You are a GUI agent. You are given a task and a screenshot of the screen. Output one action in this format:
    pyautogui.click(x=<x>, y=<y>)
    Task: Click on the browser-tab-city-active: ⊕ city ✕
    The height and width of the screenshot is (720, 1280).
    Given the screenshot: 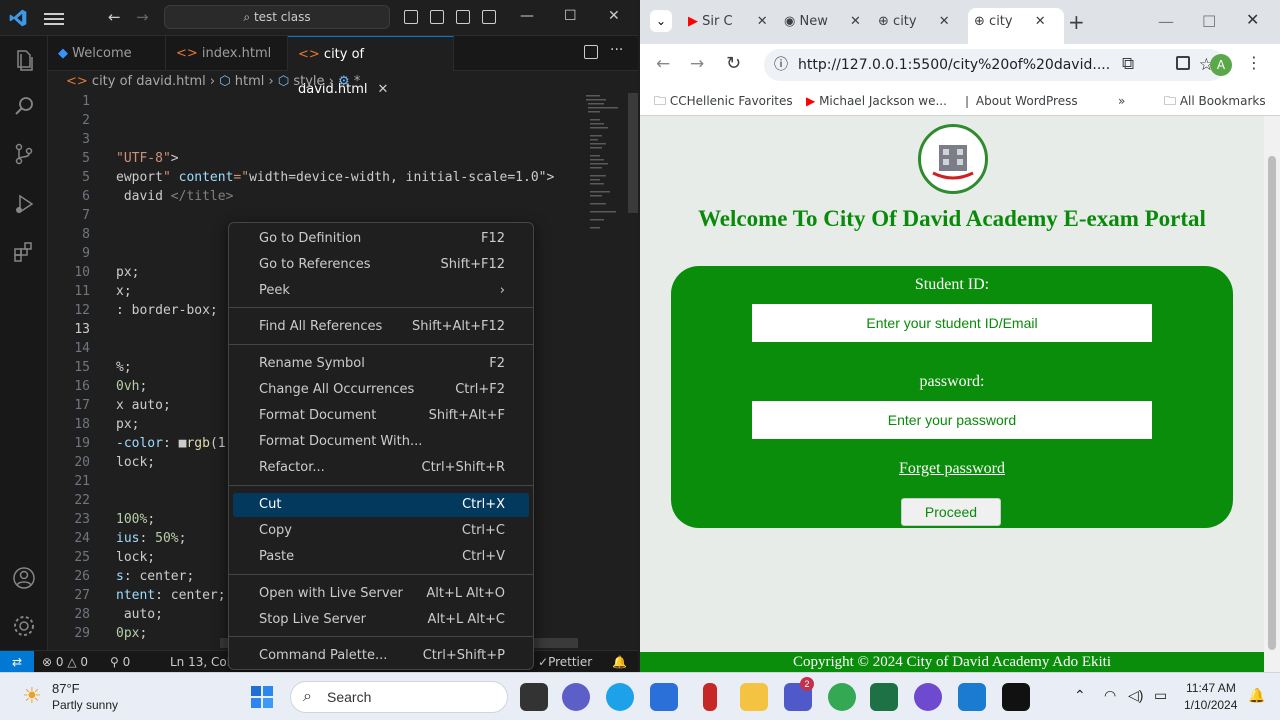 What is the action you would take?
    pyautogui.click(x=1016, y=26)
    